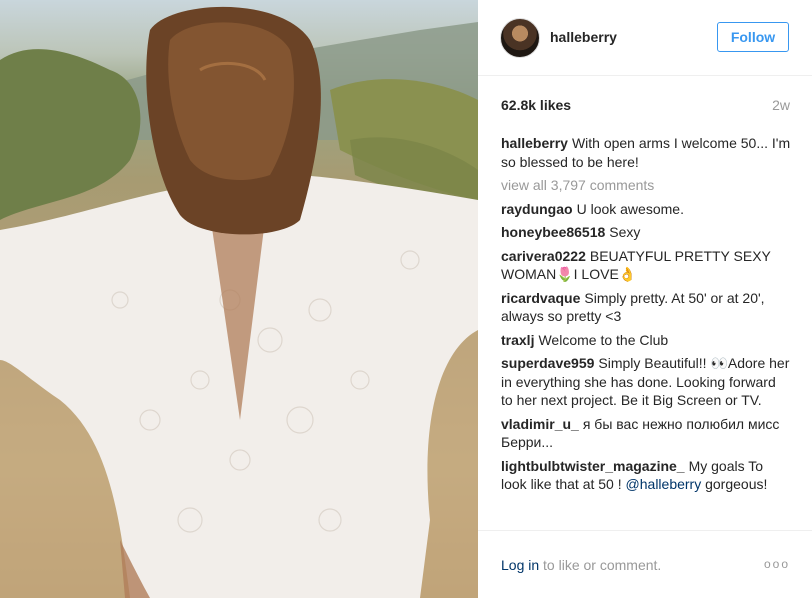 The height and width of the screenshot is (598, 812). What do you see at coordinates (630, 208) in the screenshot?
I see `comment-text: U look awesome.` at bounding box center [630, 208].